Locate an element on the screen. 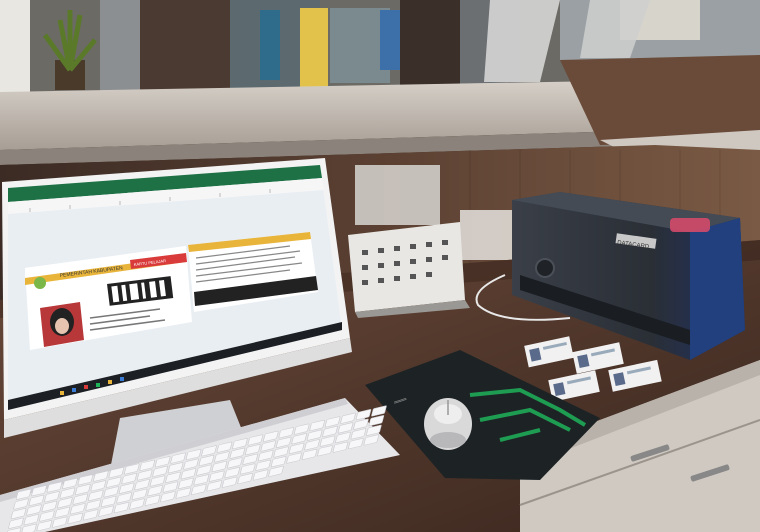 This screenshot has height=532, width=760. mouse-icon is located at coordinates (448, 424).